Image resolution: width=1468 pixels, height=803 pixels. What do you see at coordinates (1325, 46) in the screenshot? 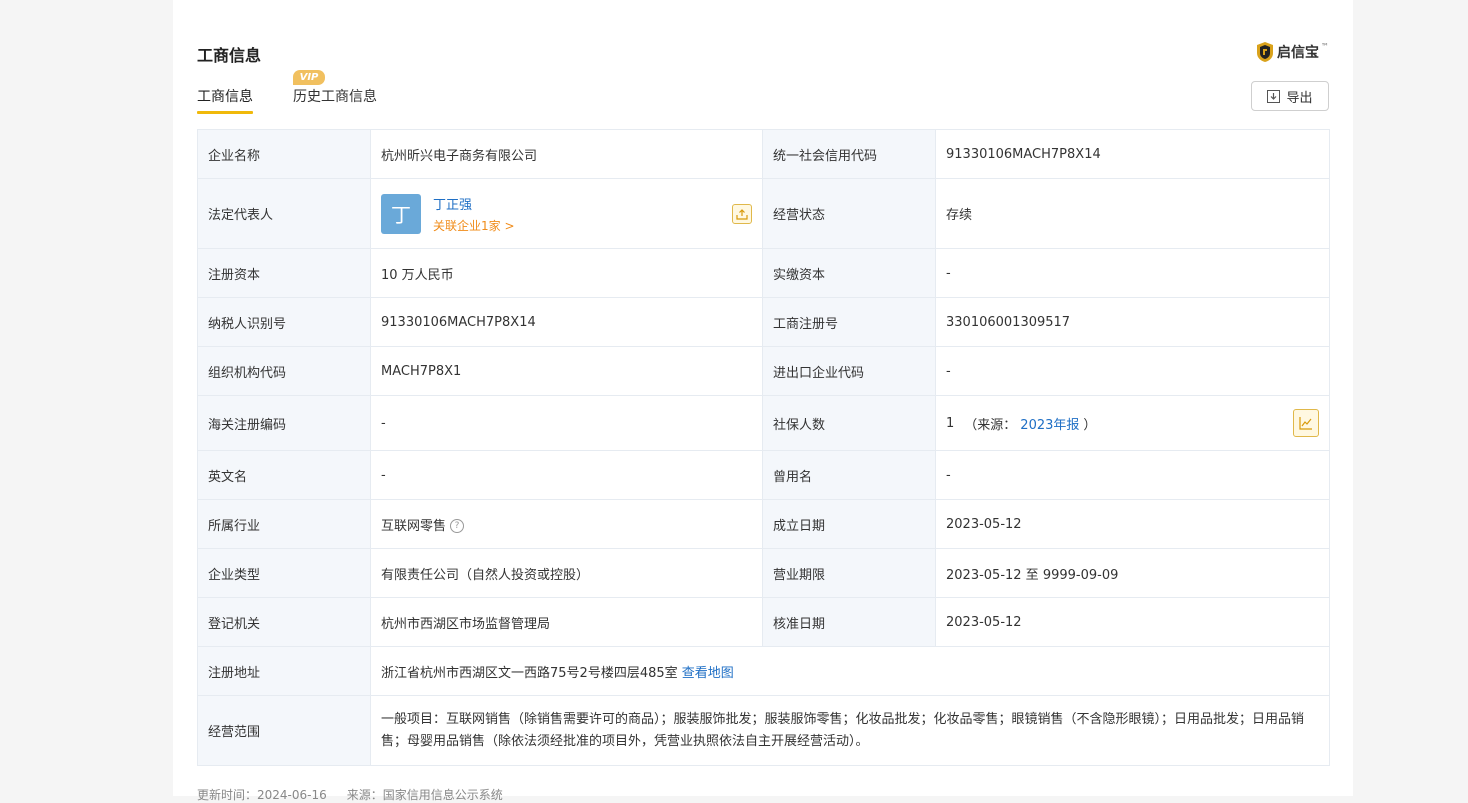
I see `trademark-mark: ™` at bounding box center [1325, 46].